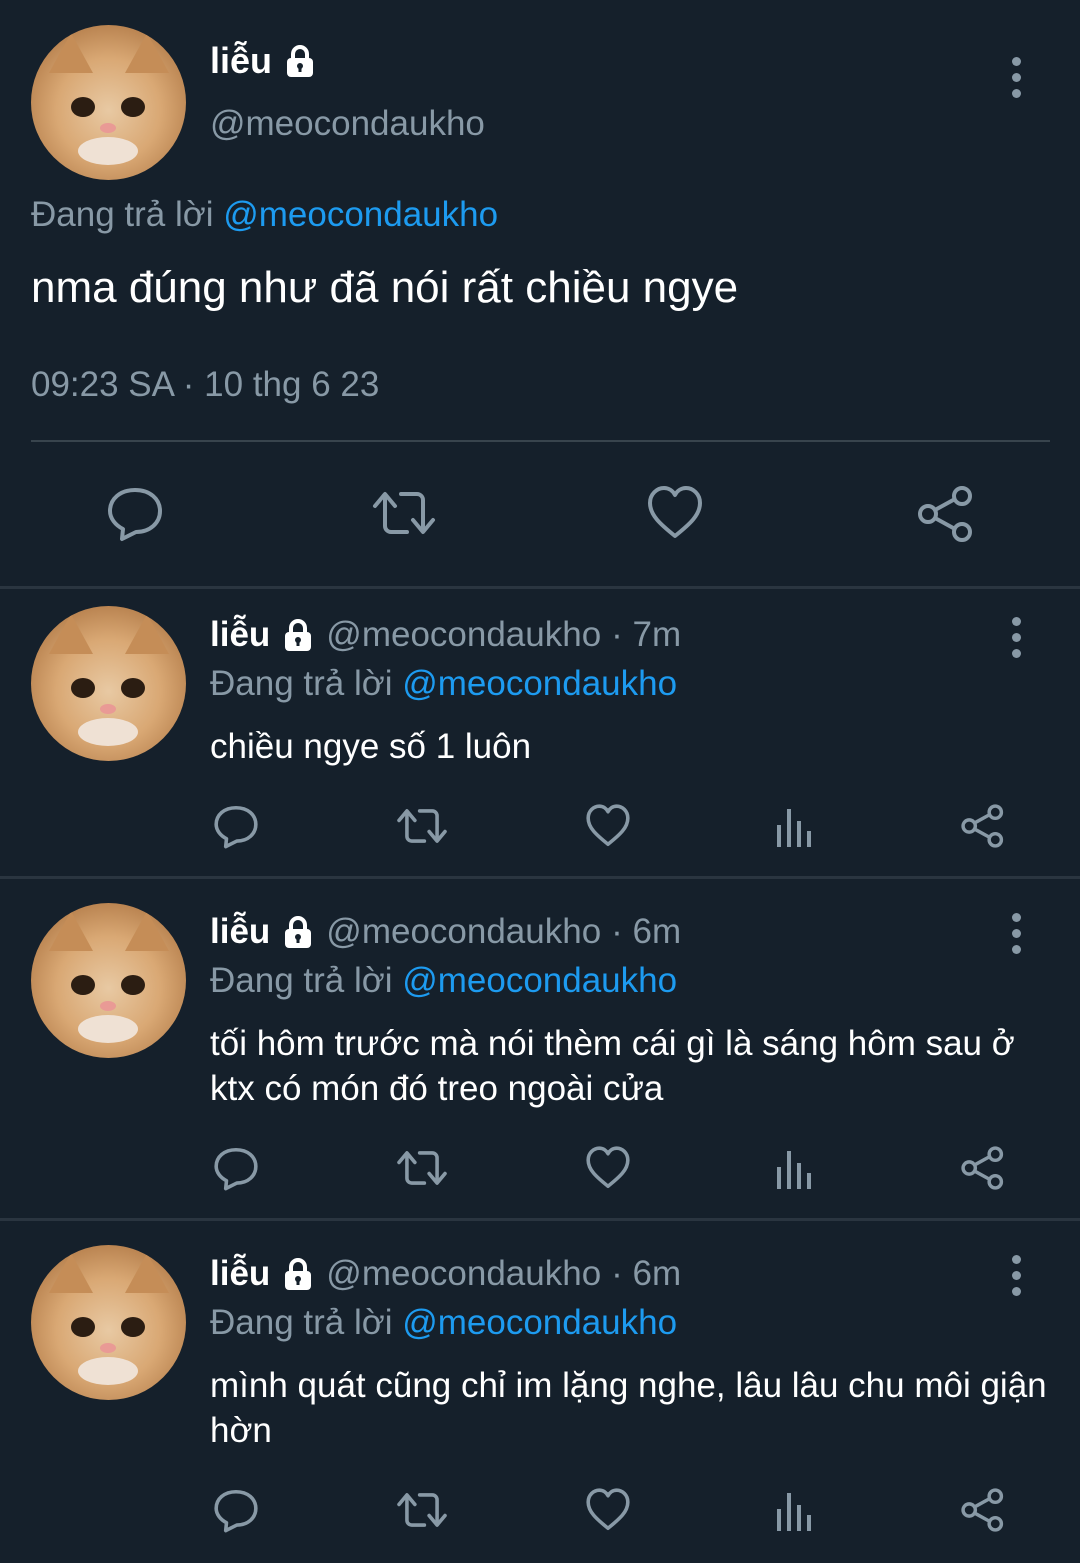  I want to click on tweet-text: nma đúng như đã nói rất chiều ngye, so click(385, 287).